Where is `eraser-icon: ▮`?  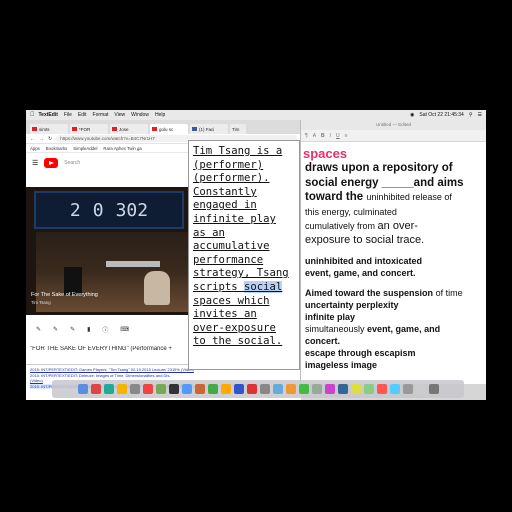
eraser-icon: ▮ is located at coordinates (88, 329).